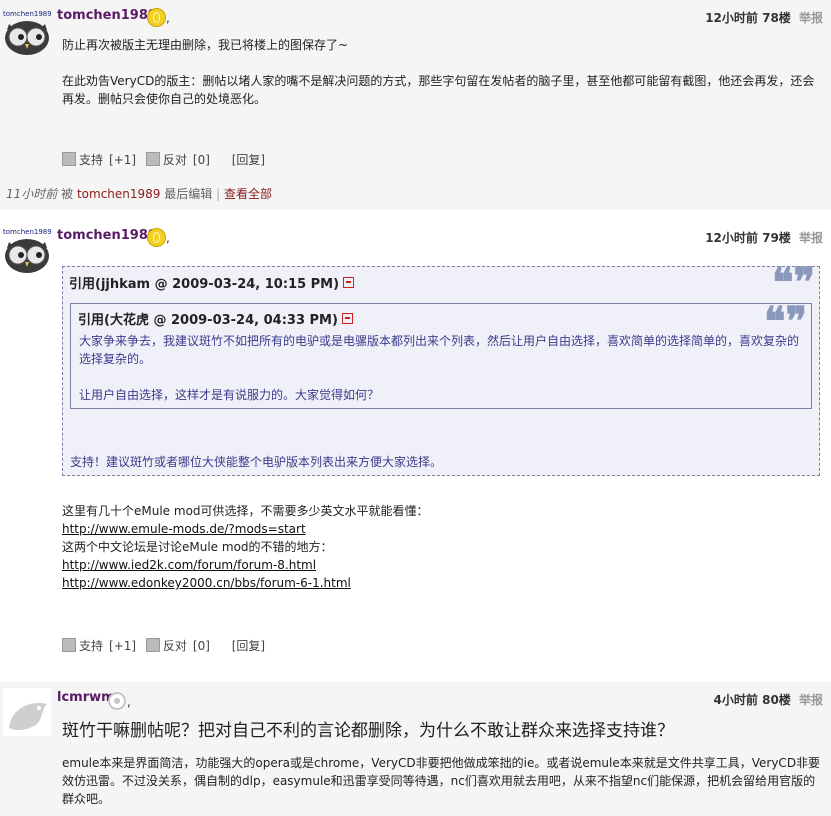 Image resolution: width=831 pixels, height=816 pixels. I want to click on default-avatar-icon, so click(27, 712).